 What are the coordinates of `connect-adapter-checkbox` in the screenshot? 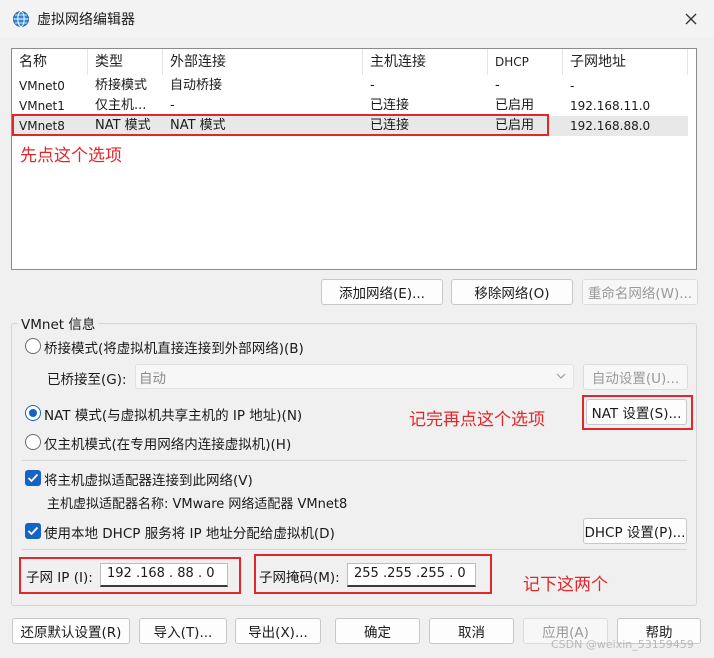 It's located at (33, 478).